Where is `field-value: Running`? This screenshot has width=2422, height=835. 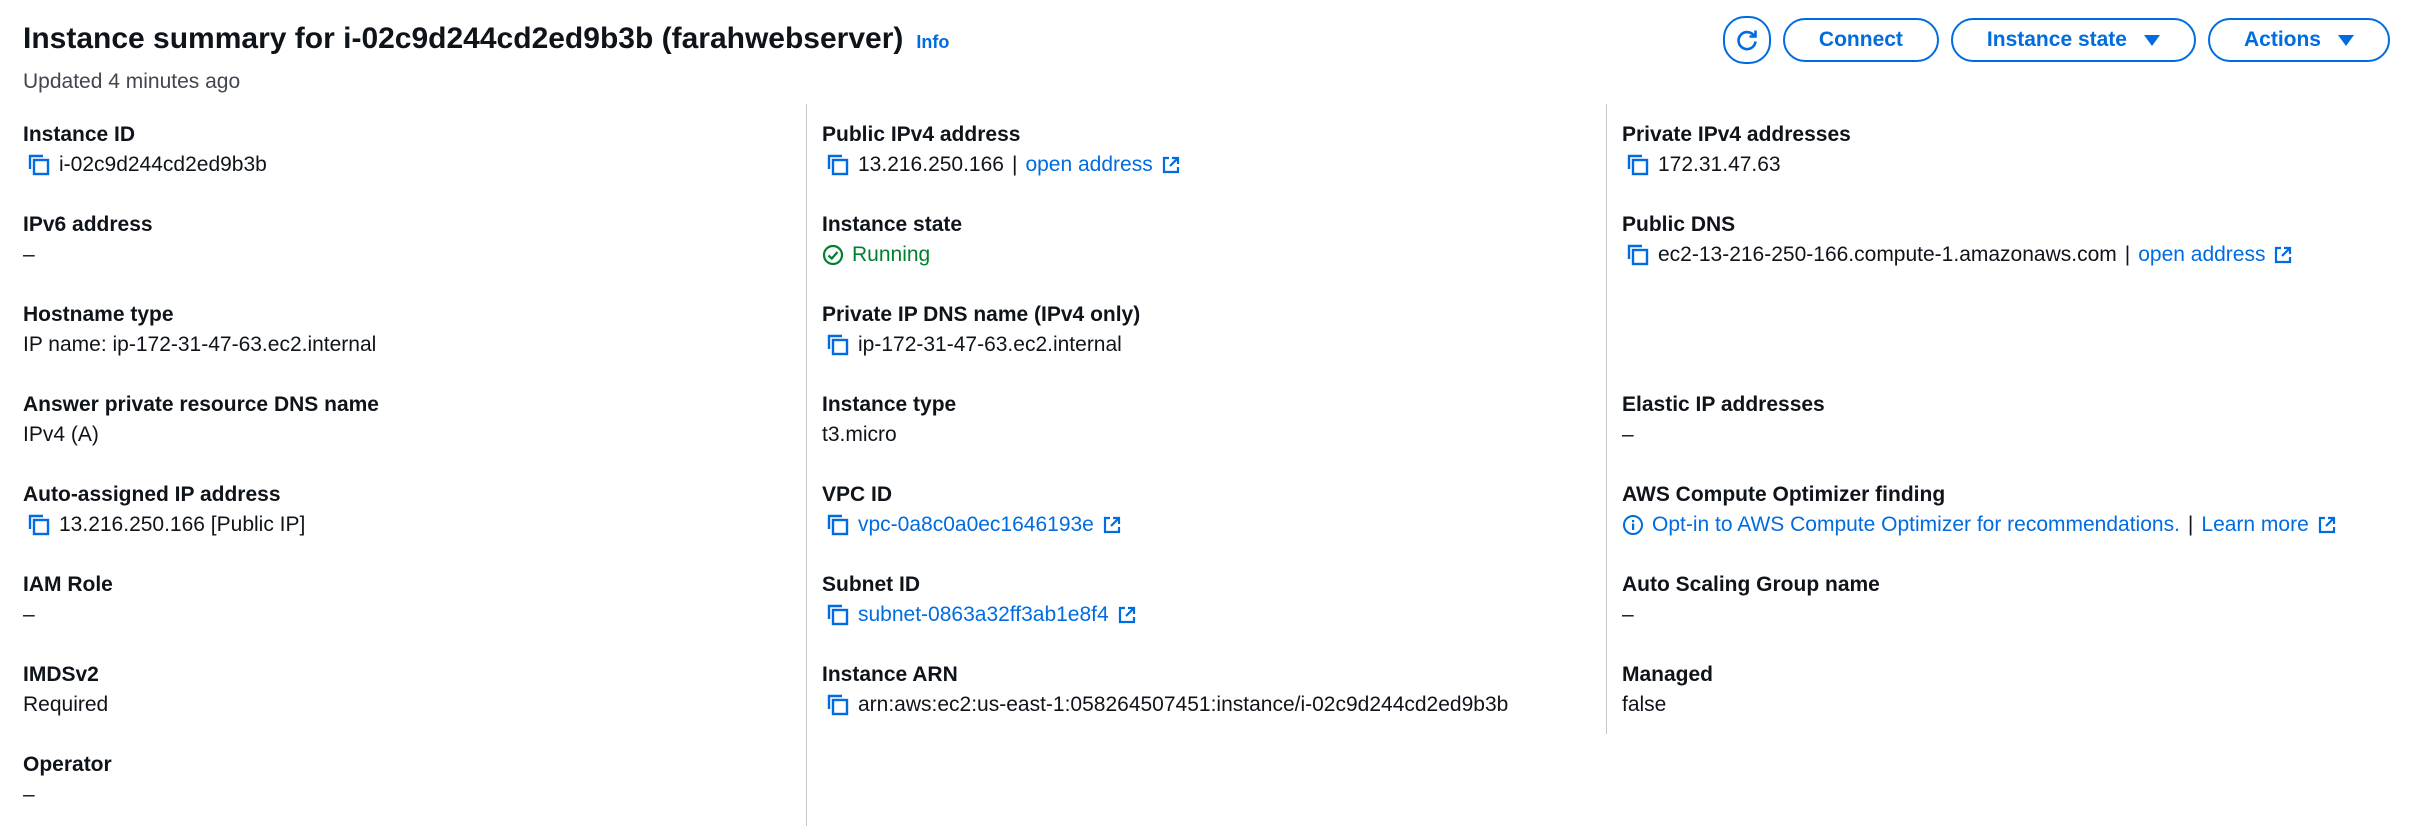
field-value: Running is located at coordinates (892, 255).